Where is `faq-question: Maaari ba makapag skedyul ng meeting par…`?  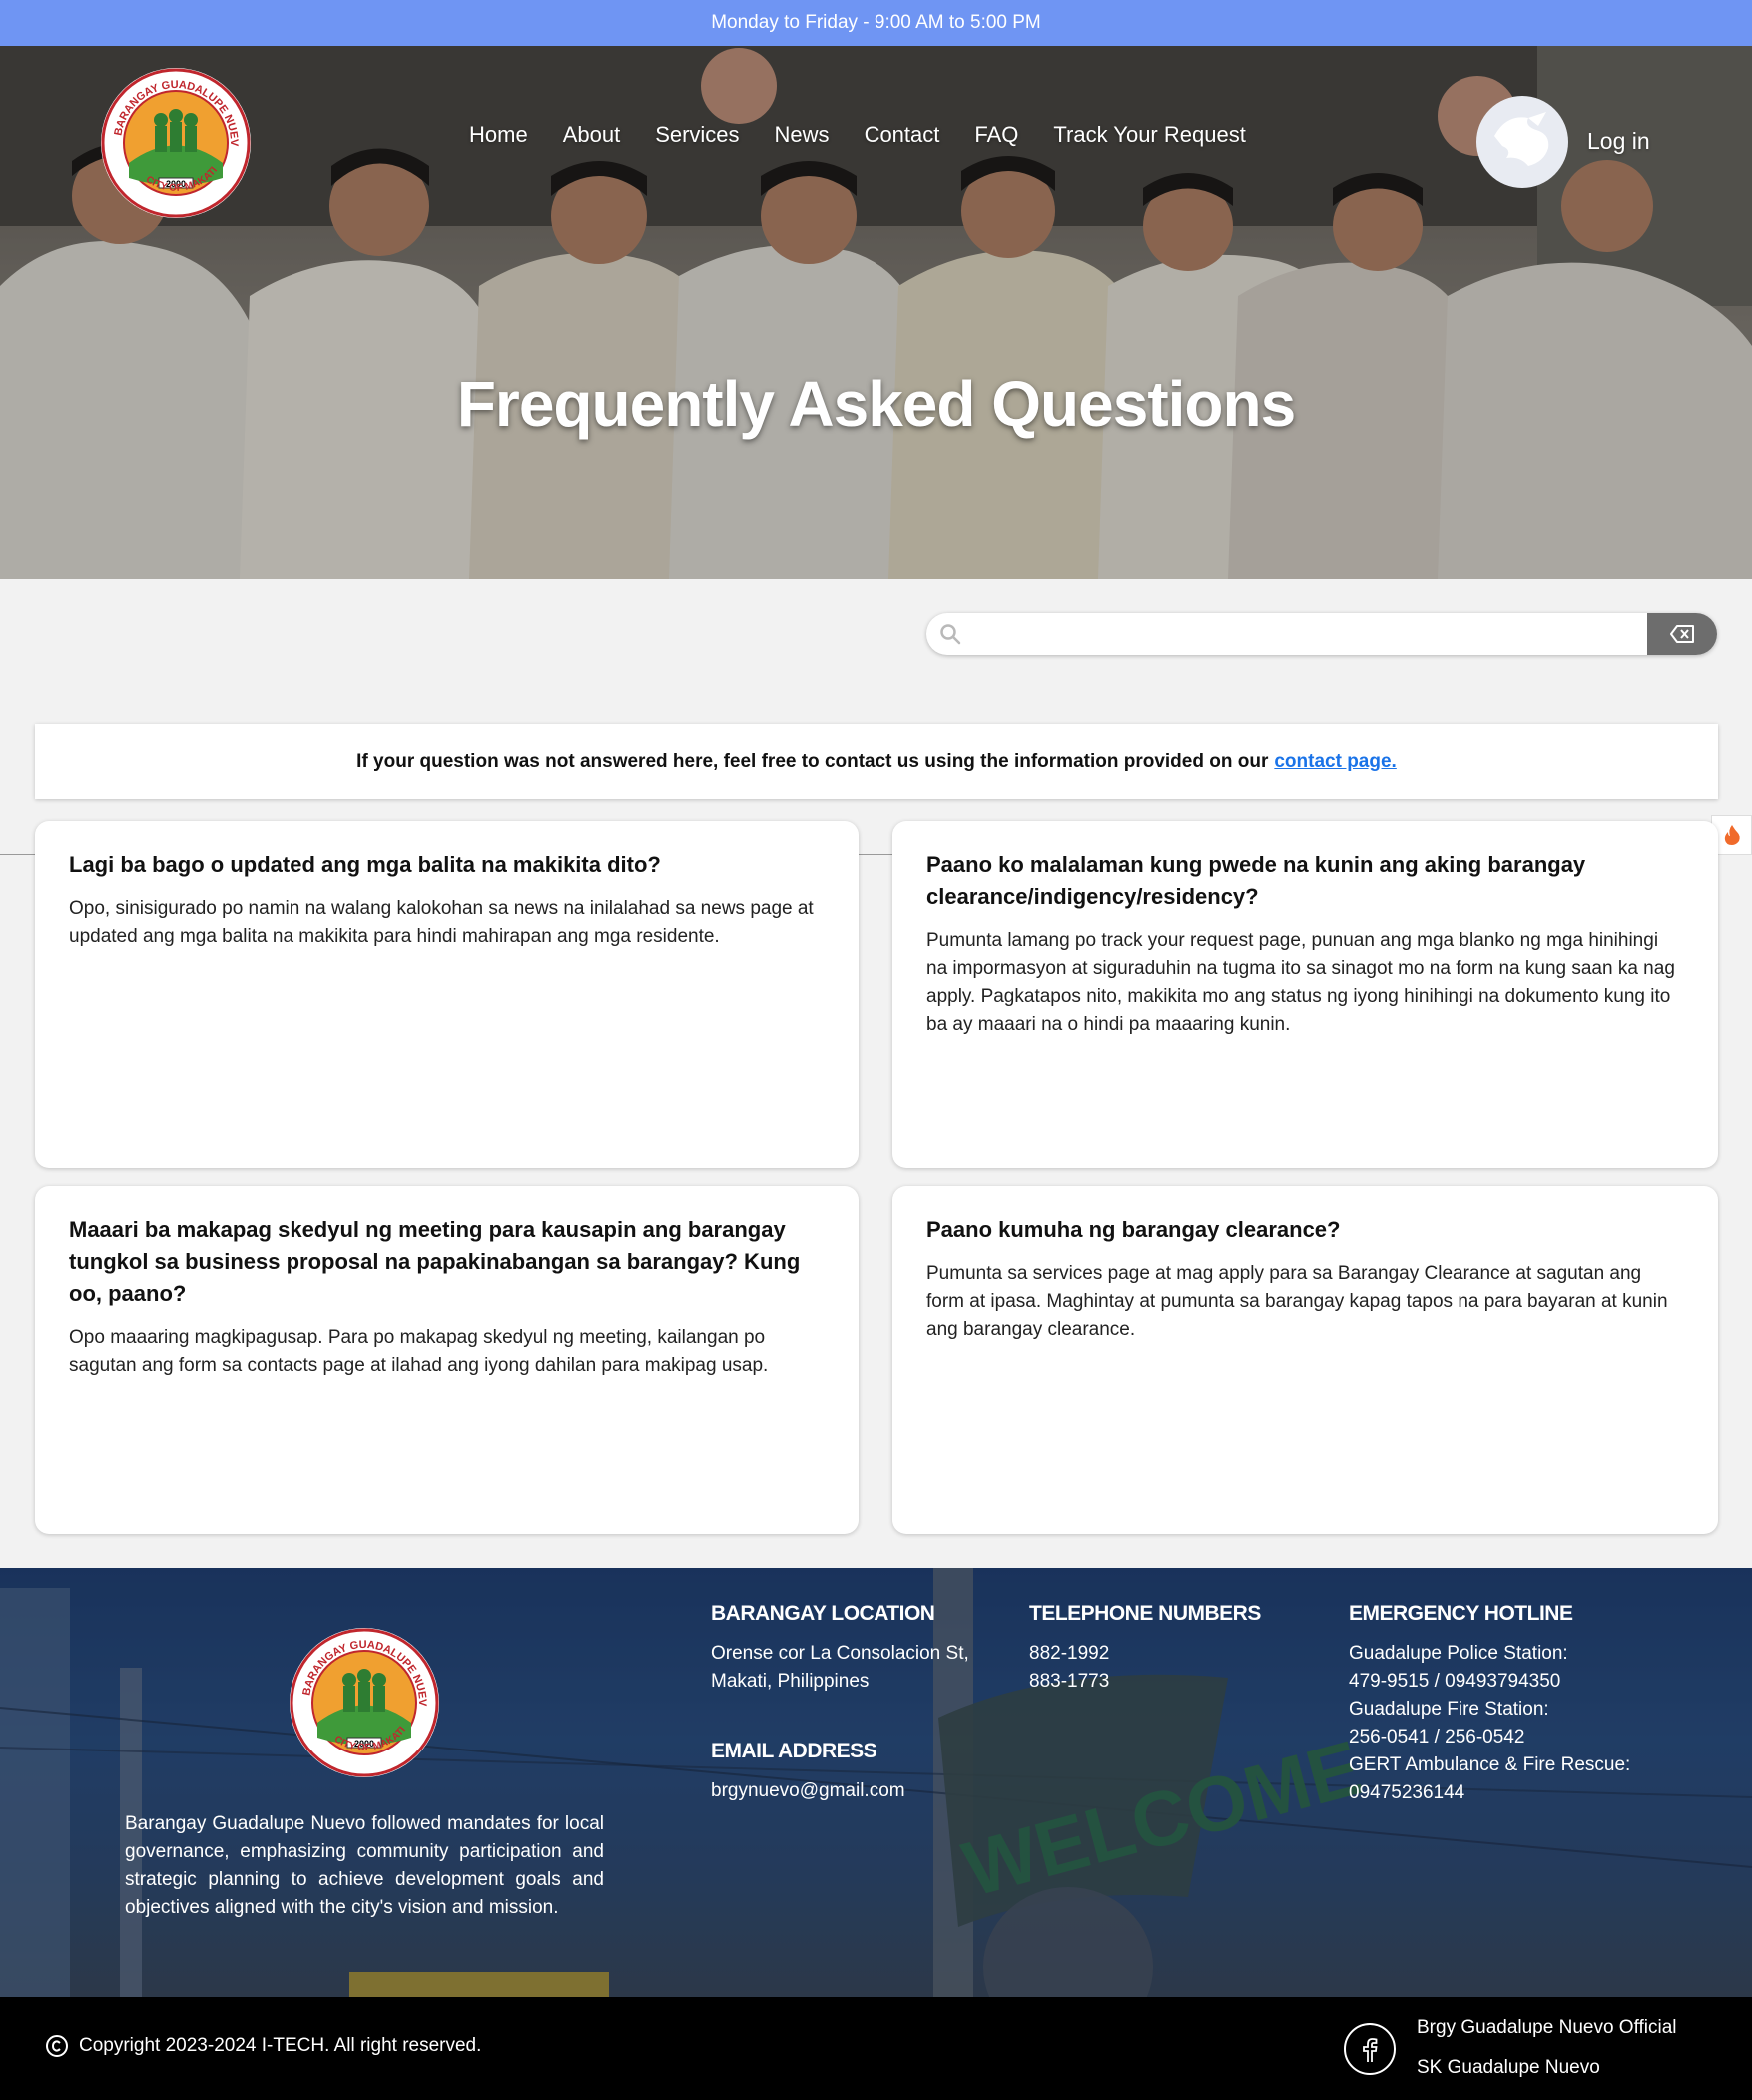
faq-question: Maaari ba makapag skedyul ng meeting par… is located at coordinates (435, 1261).